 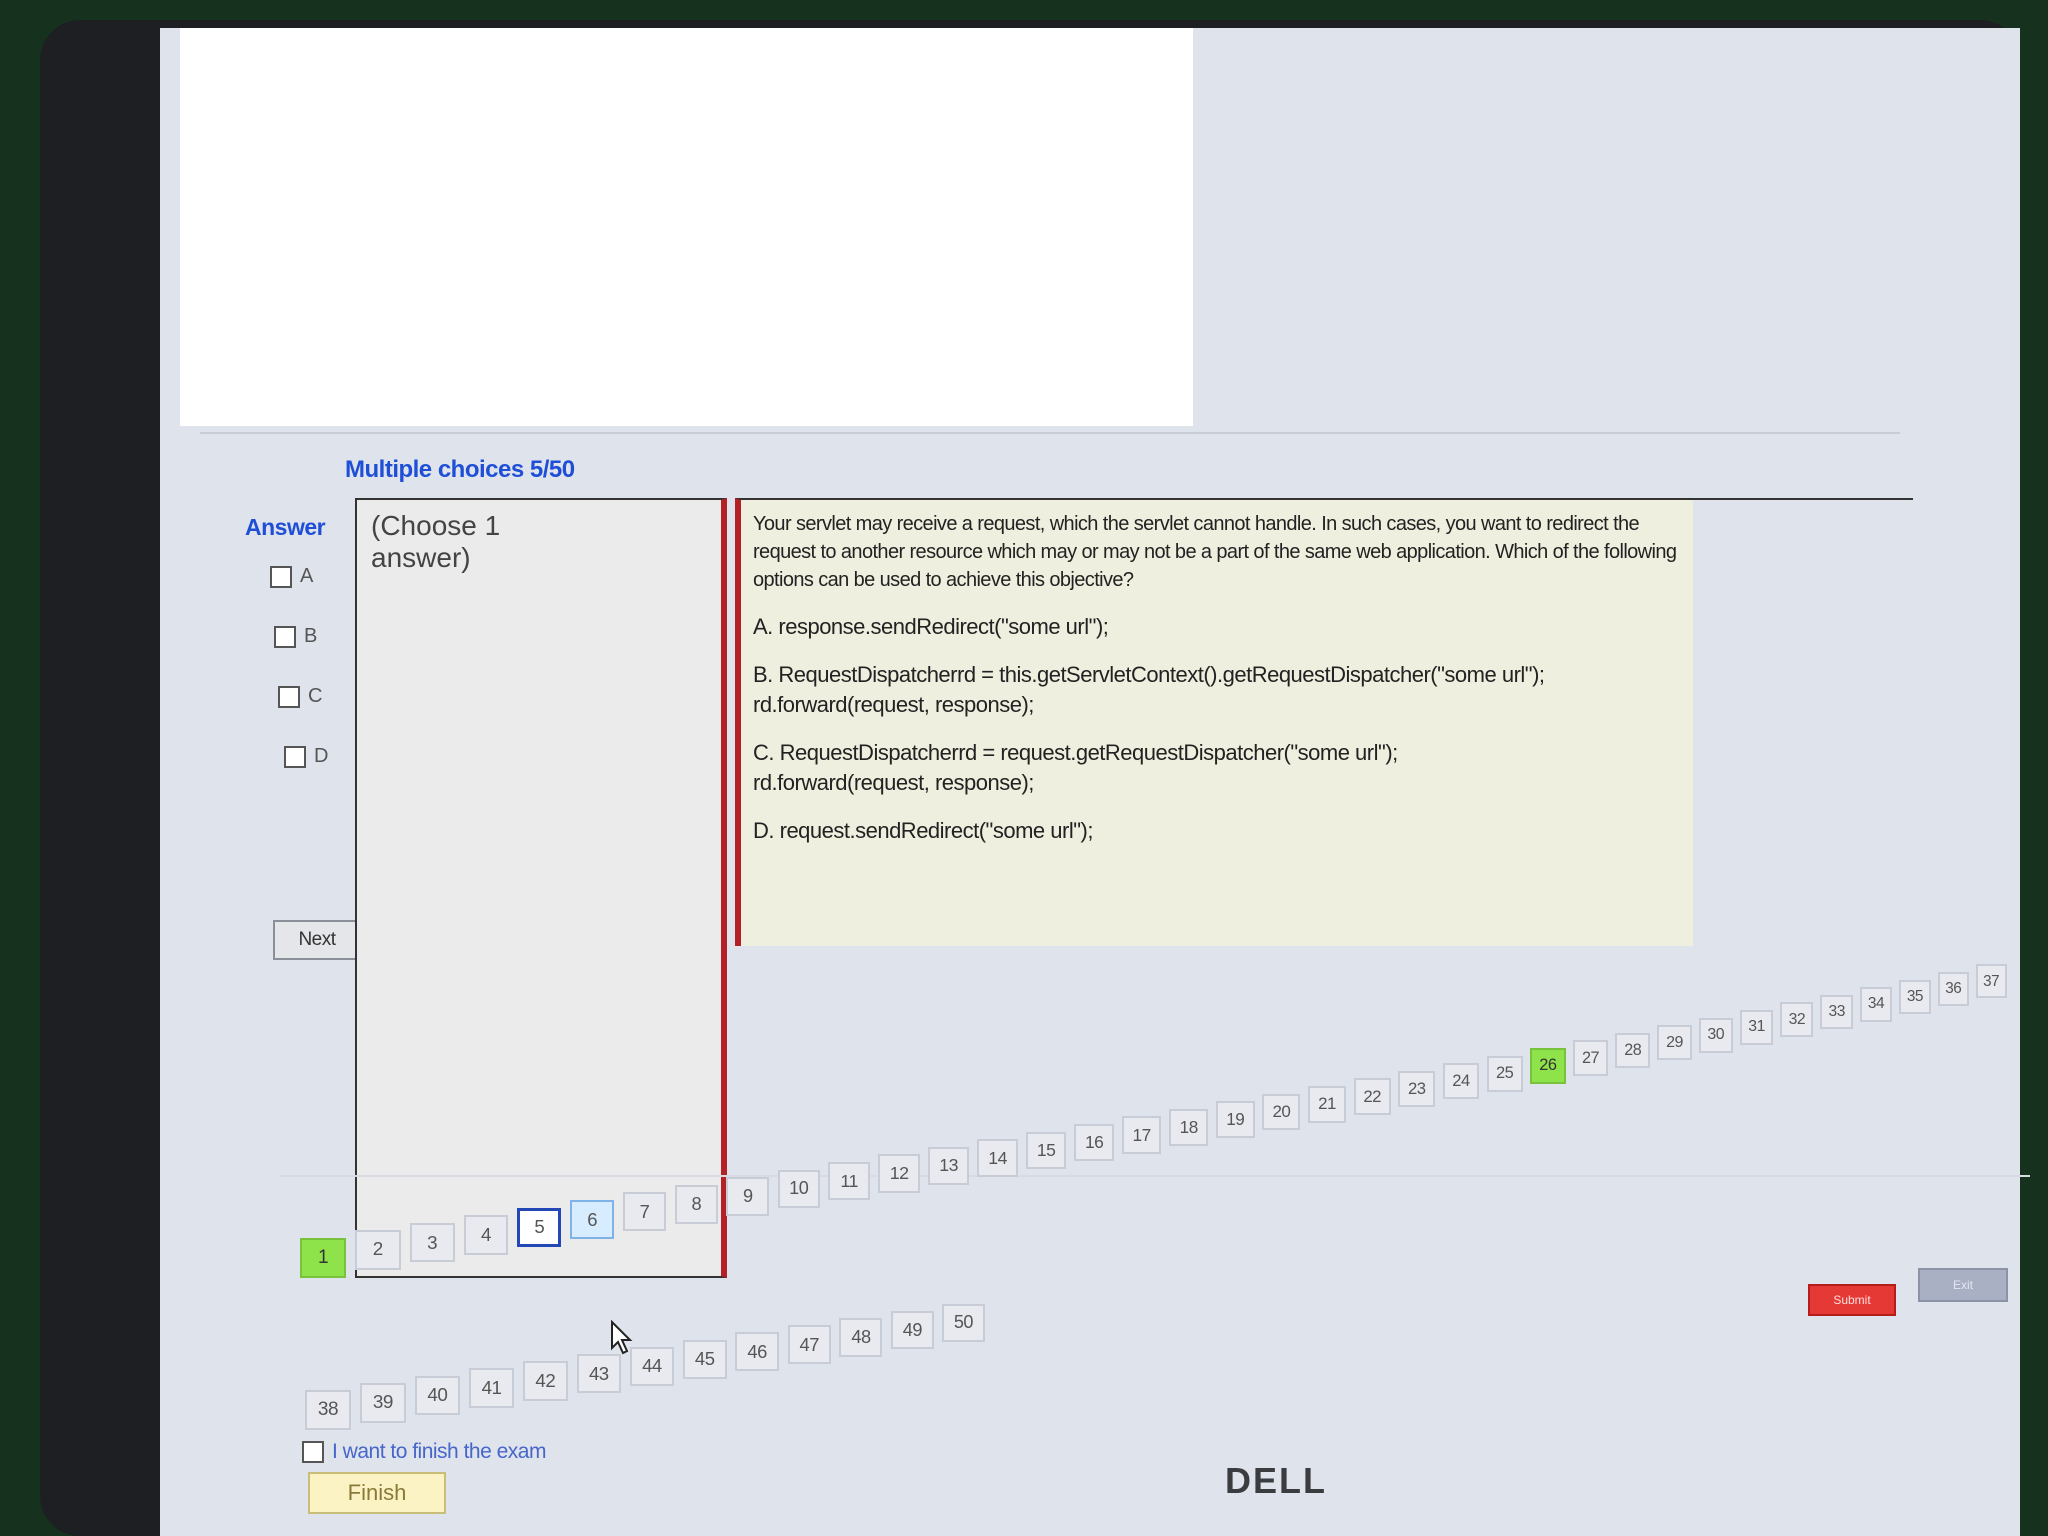 What do you see at coordinates (317, 940) in the screenshot?
I see `next-button: Next` at bounding box center [317, 940].